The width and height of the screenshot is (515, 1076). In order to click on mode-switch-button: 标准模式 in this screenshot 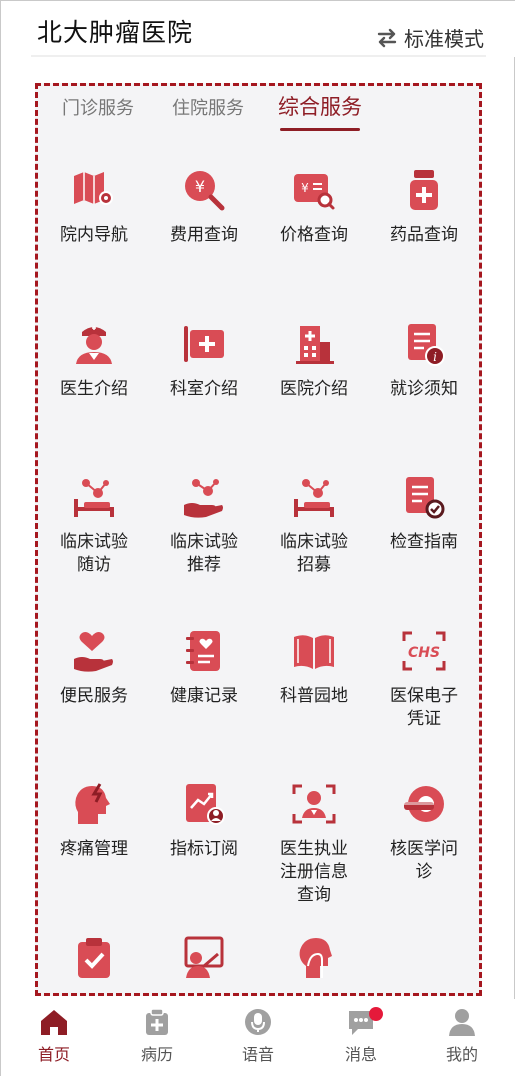, I will do `click(430, 37)`.